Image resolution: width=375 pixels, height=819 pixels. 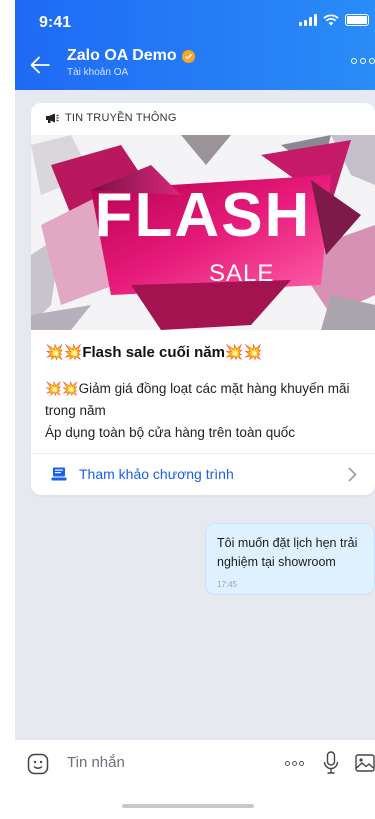 I want to click on nav-bar: Zalo OA Demo Tài khoản OA, so click(x=195, y=65).